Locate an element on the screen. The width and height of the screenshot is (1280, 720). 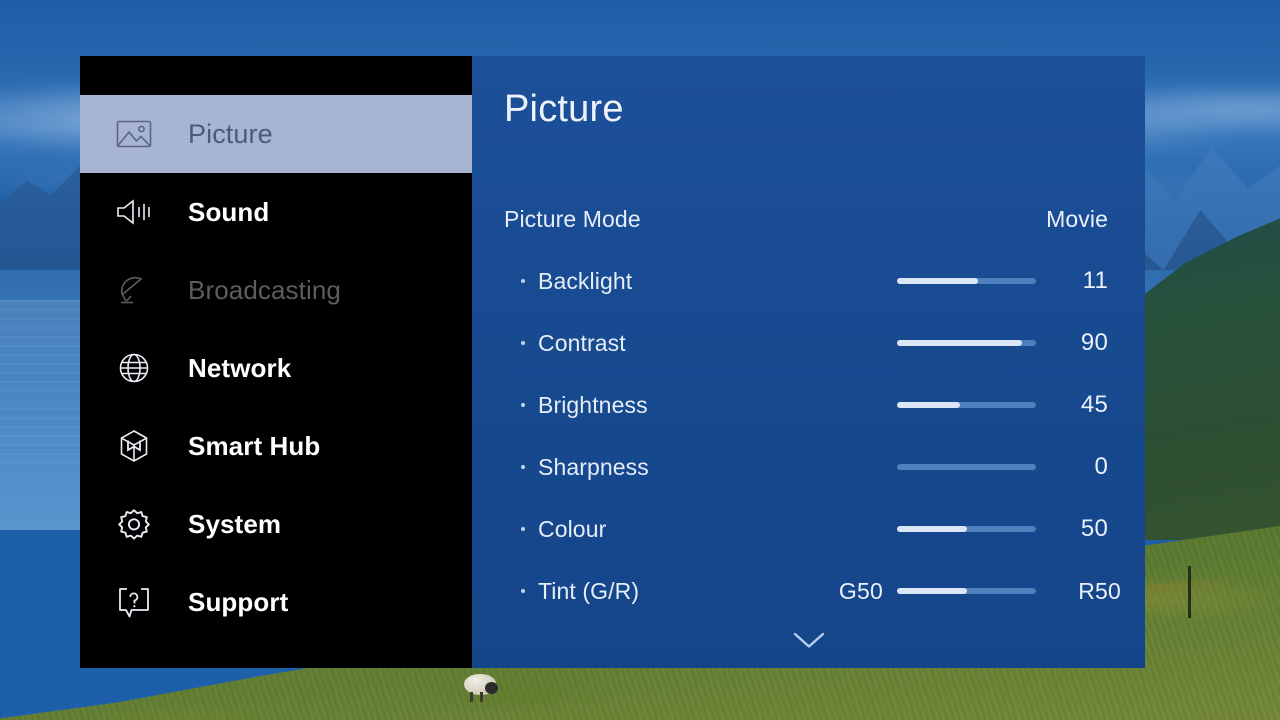
globe-icon is located at coordinates (134, 368).